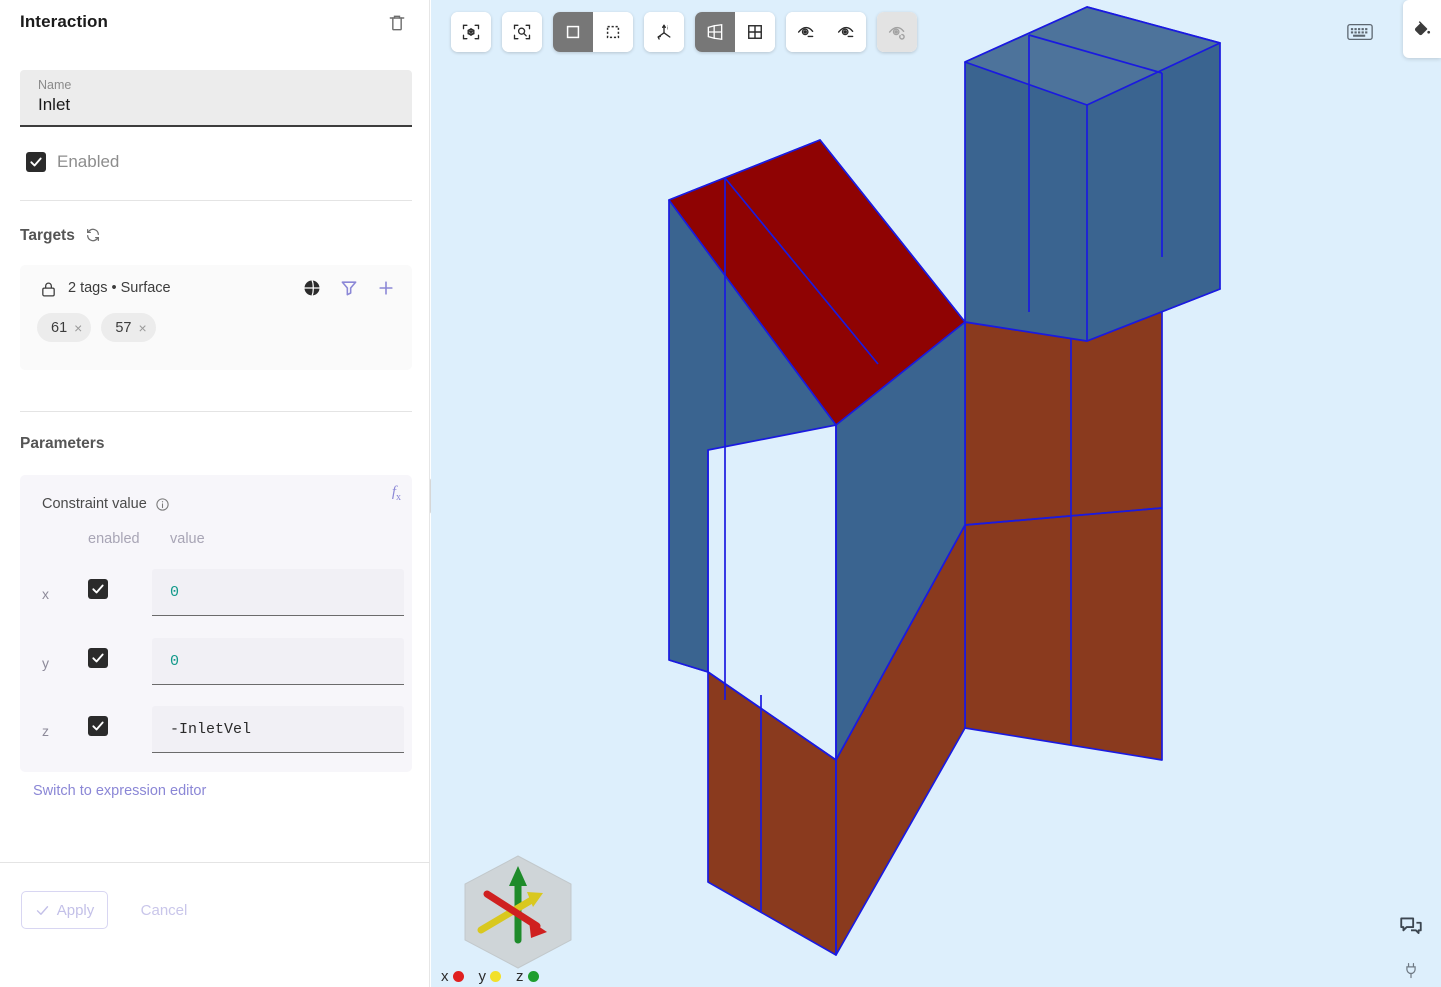  I want to click on toolbar-group-visibility, so click(826, 32).